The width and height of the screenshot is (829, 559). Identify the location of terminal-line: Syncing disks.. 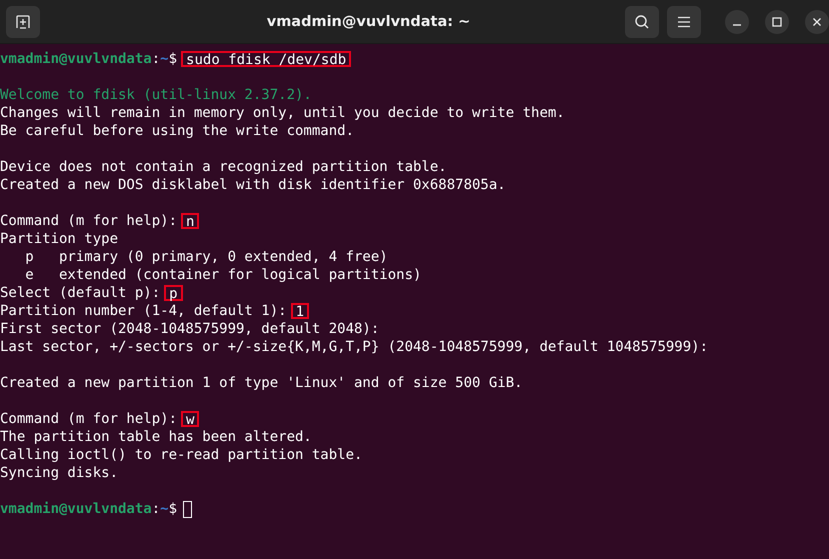
(59, 473).